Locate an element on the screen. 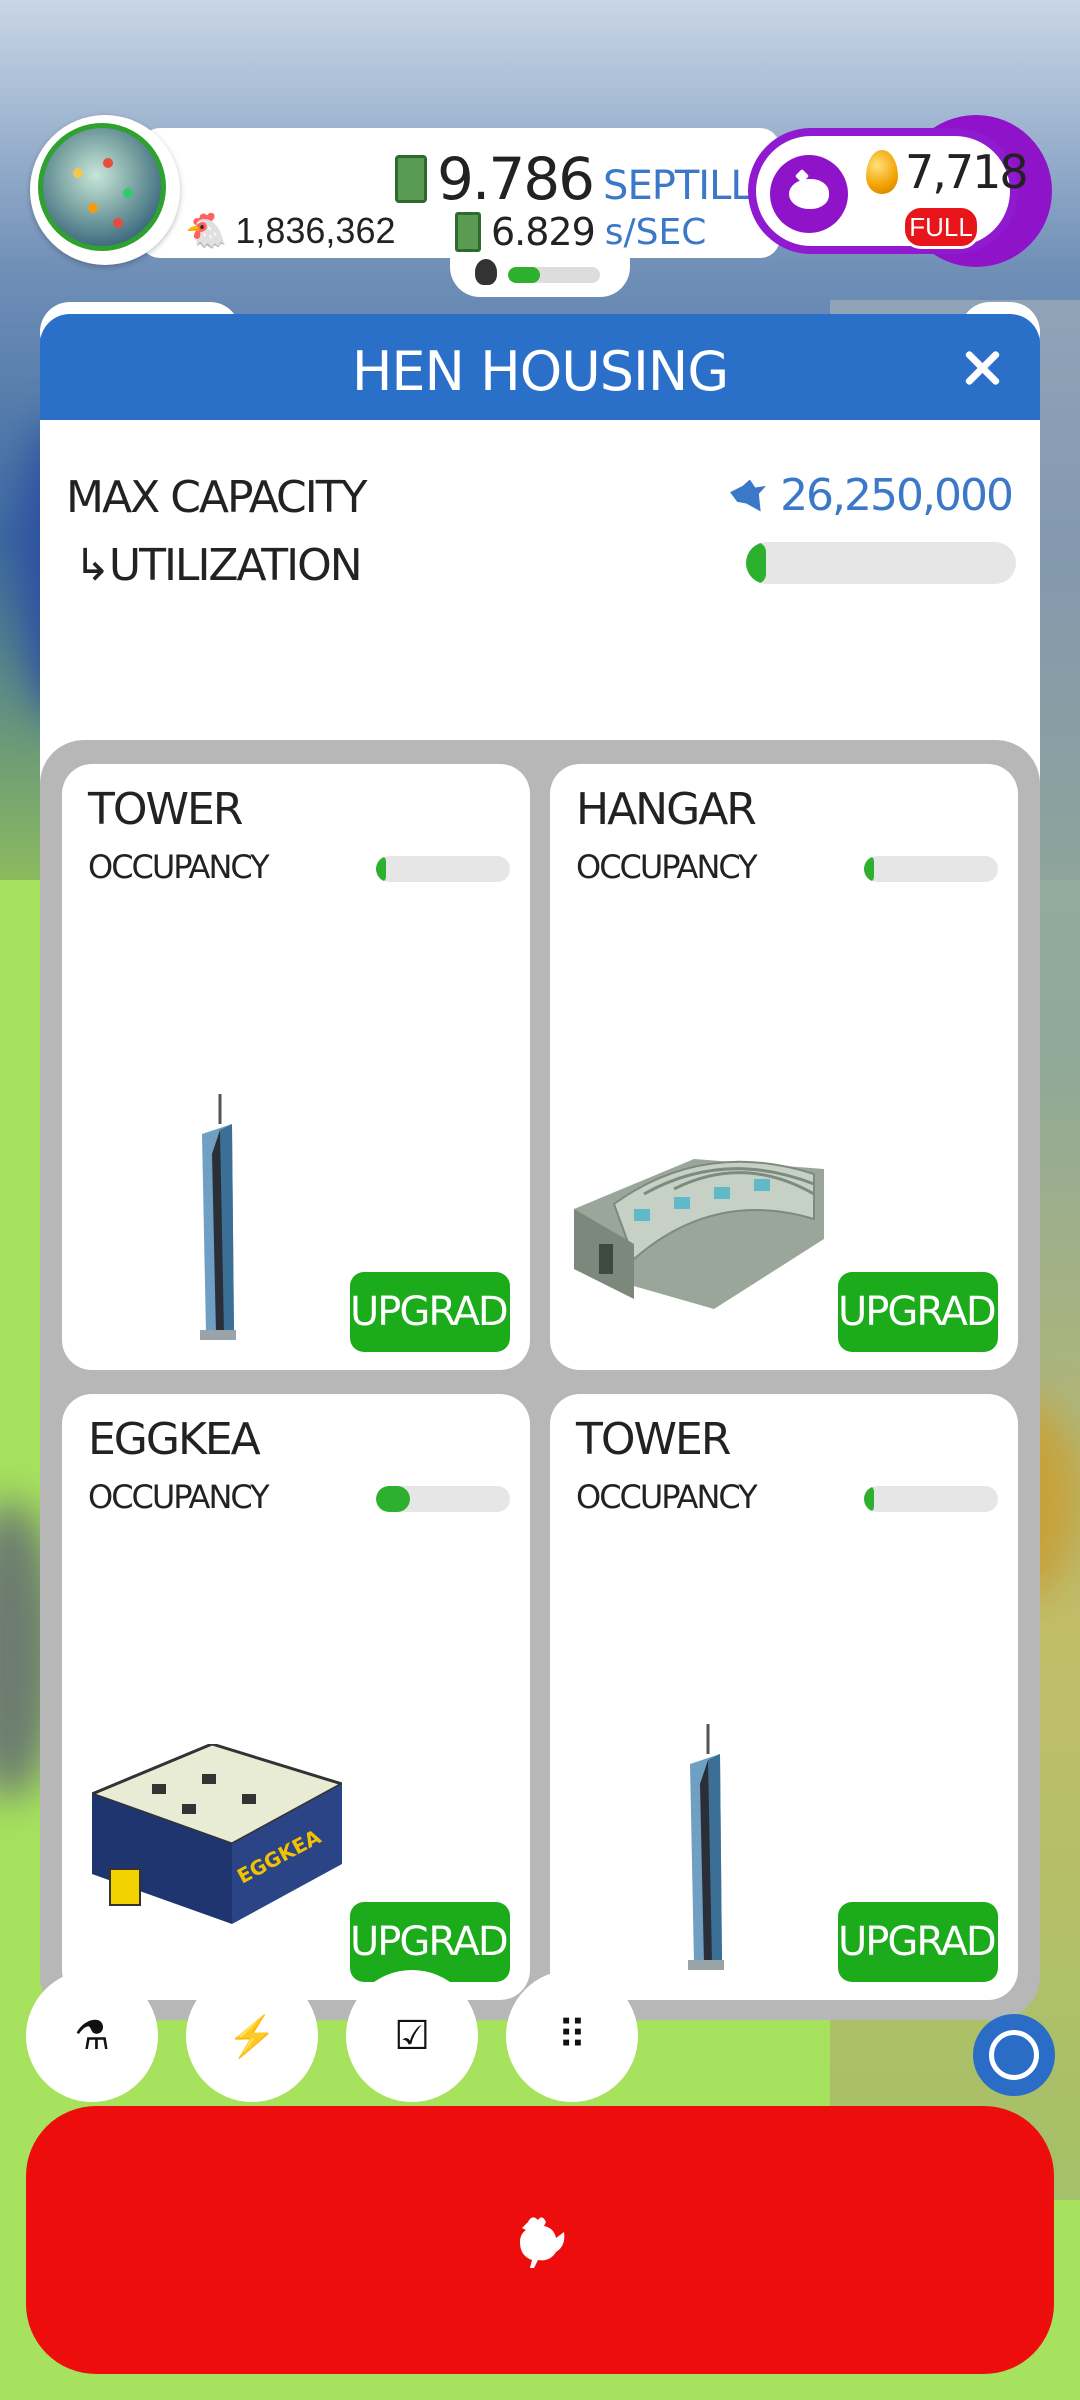 The width and height of the screenshot is (1080, 2400). hatch-chicken-button is located at coordinates (540, 2240).